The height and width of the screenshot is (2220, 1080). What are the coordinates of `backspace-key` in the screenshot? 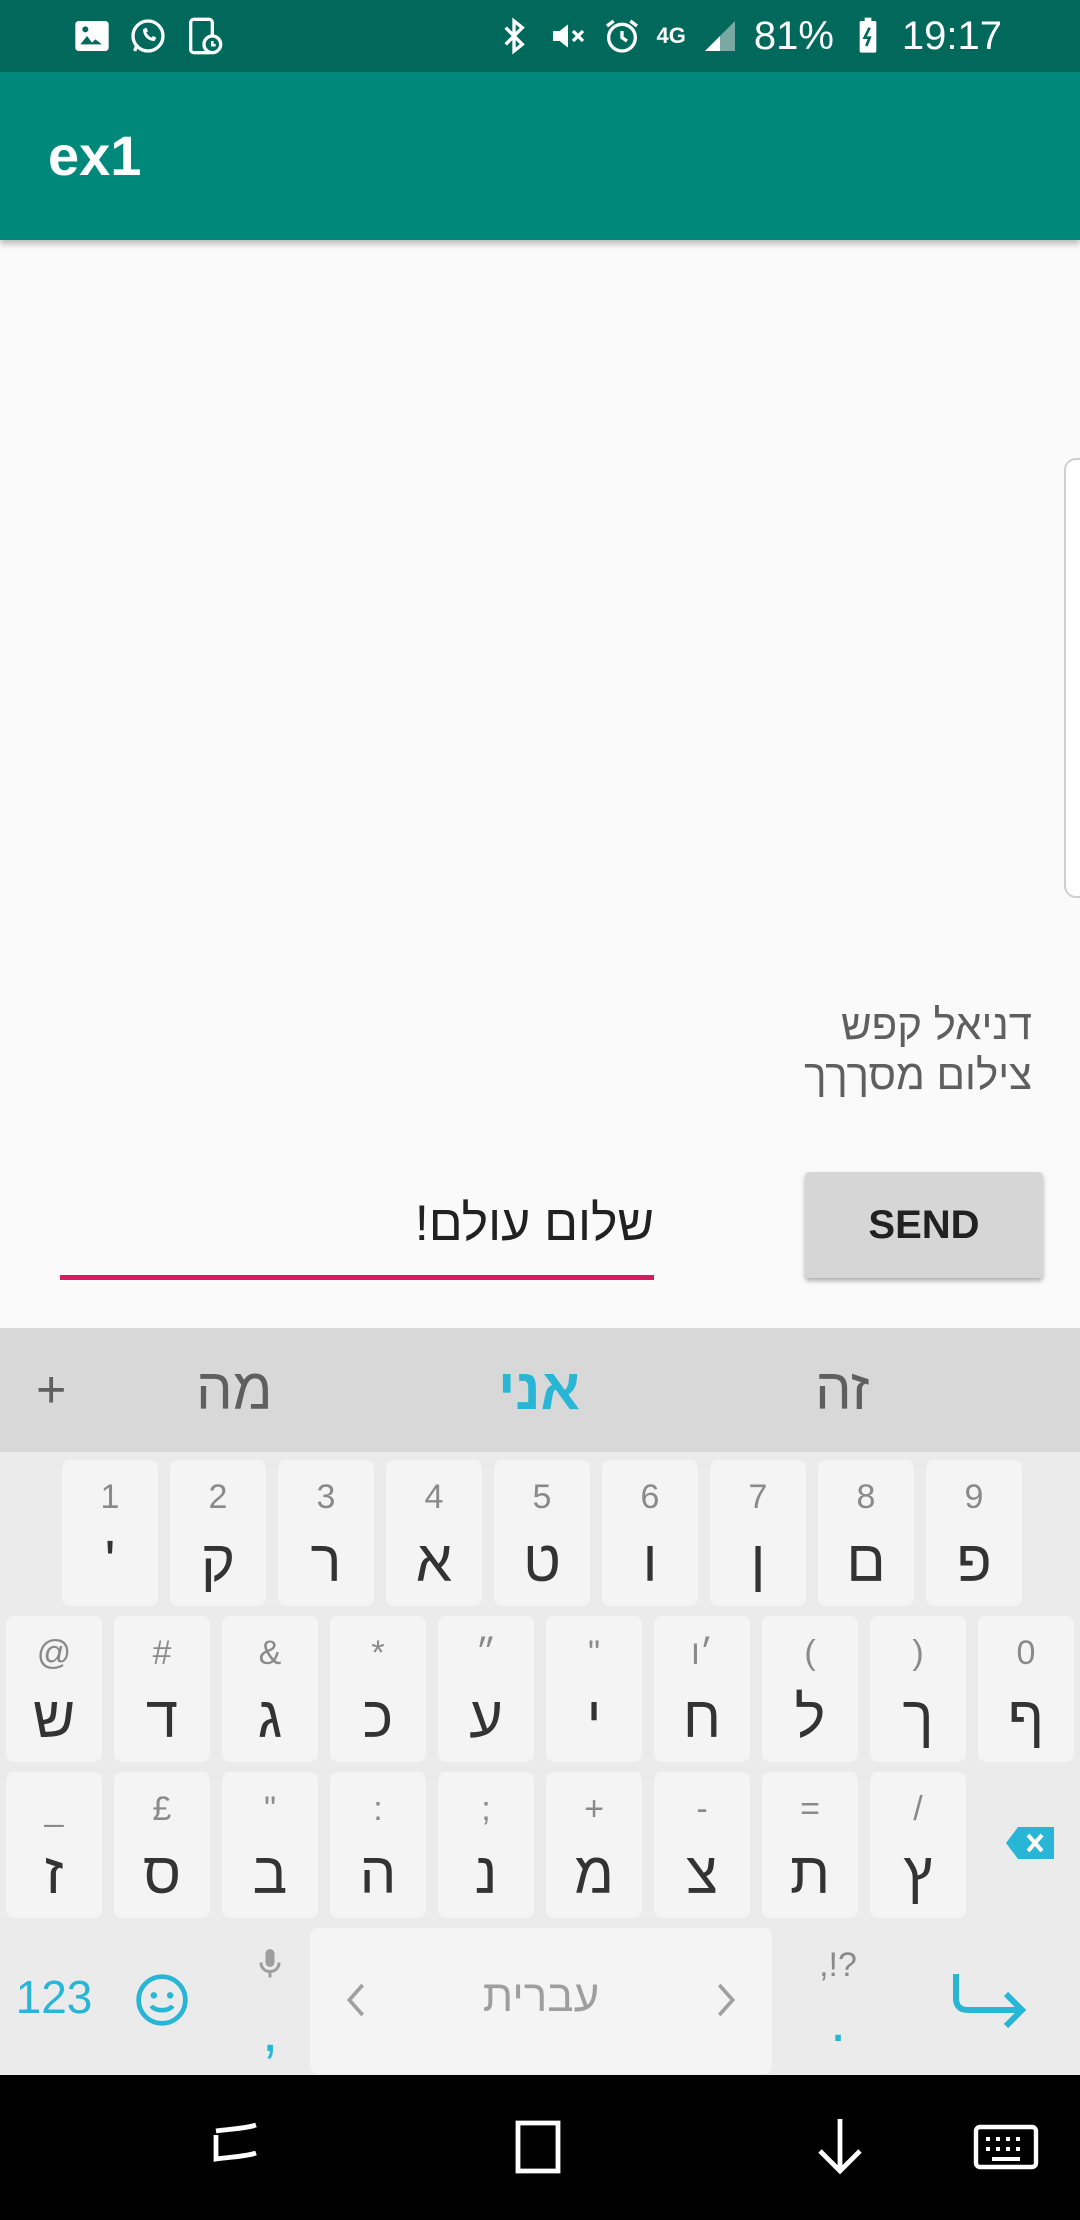 It's located at (1026, 1845).